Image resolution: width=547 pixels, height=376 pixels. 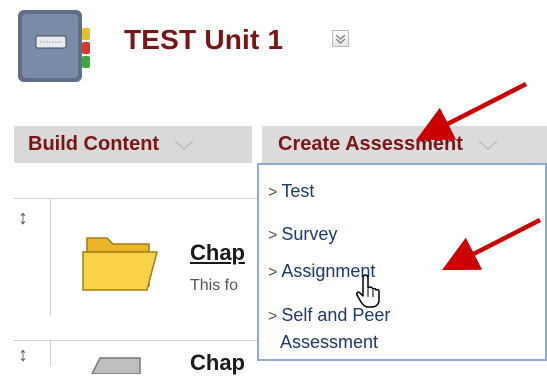 I want to click on unit-notebook-icon, so click(x=54, y=46).